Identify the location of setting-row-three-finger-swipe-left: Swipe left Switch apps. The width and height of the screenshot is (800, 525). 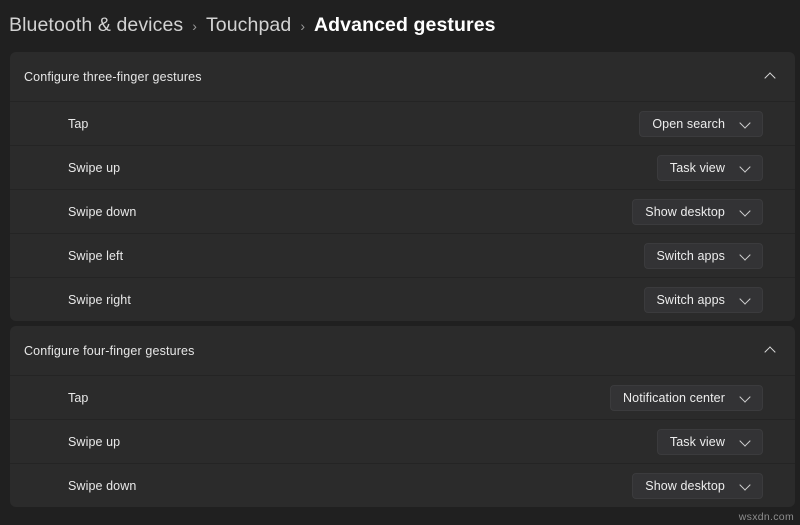
(402, 255).